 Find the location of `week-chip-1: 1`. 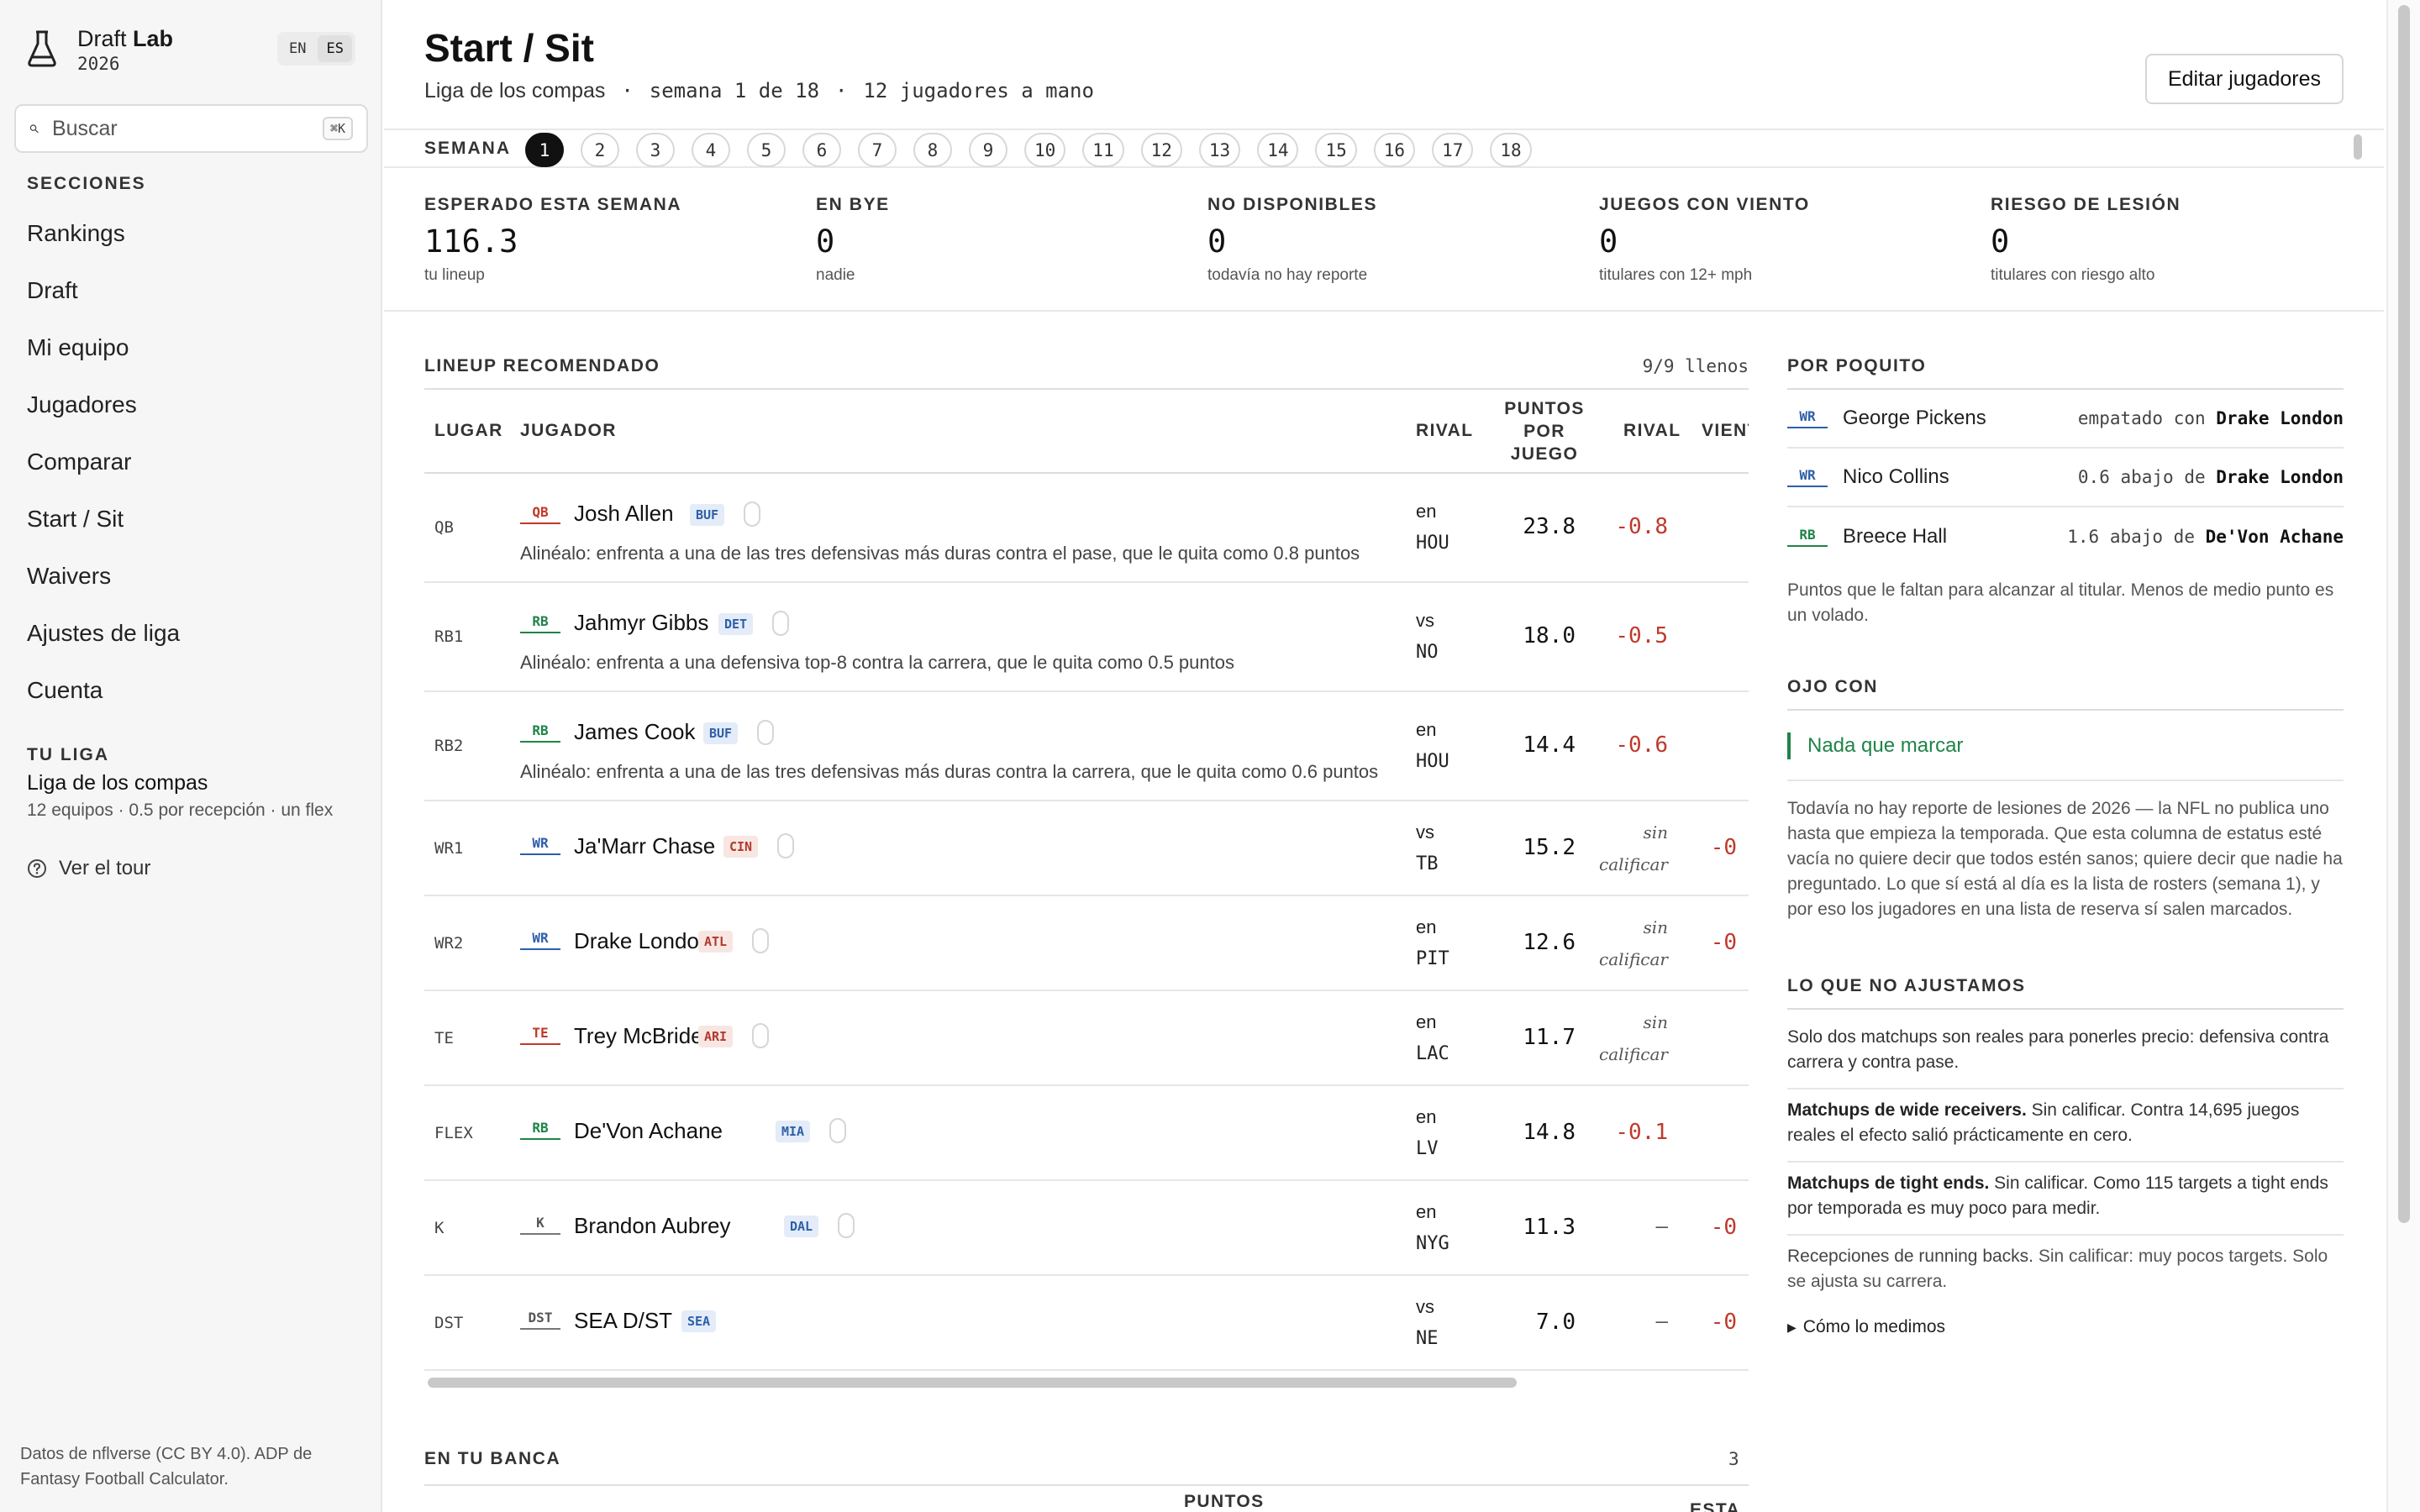

week-chip-1: 1 is located at coordinates (544, 150).